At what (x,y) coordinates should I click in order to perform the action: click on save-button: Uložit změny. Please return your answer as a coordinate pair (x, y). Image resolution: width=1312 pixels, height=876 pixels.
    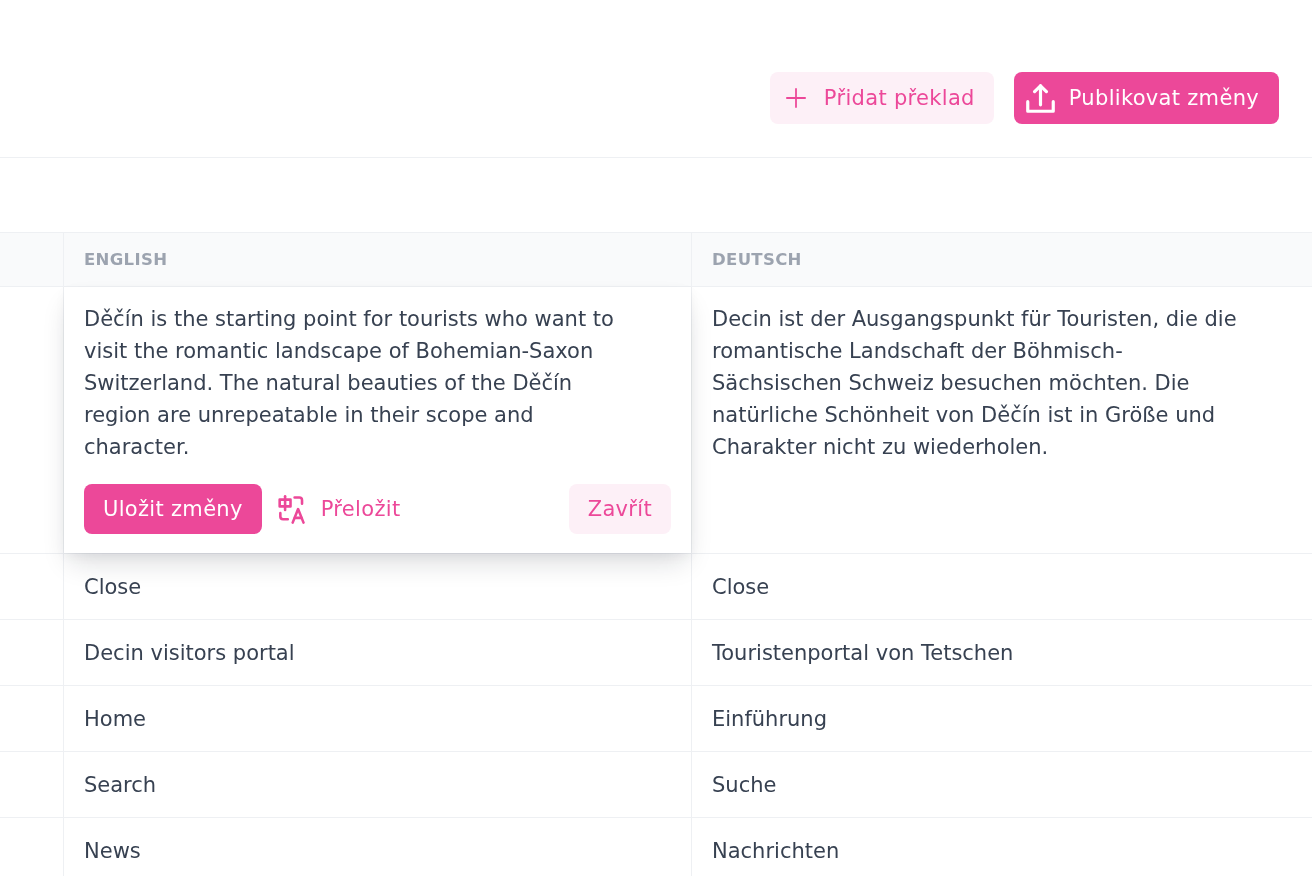
    Looking at the image, I should click on (173, 509).